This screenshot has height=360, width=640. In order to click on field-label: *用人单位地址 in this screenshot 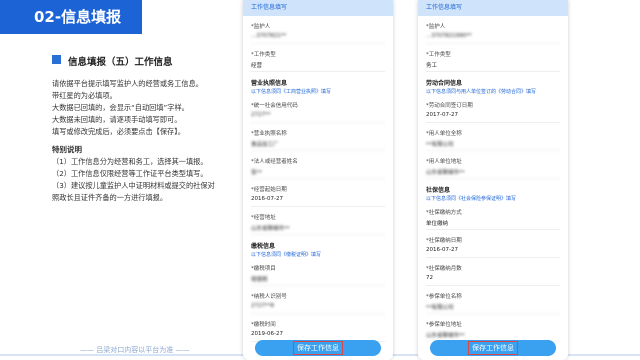, I will do `click(444, 162)`.